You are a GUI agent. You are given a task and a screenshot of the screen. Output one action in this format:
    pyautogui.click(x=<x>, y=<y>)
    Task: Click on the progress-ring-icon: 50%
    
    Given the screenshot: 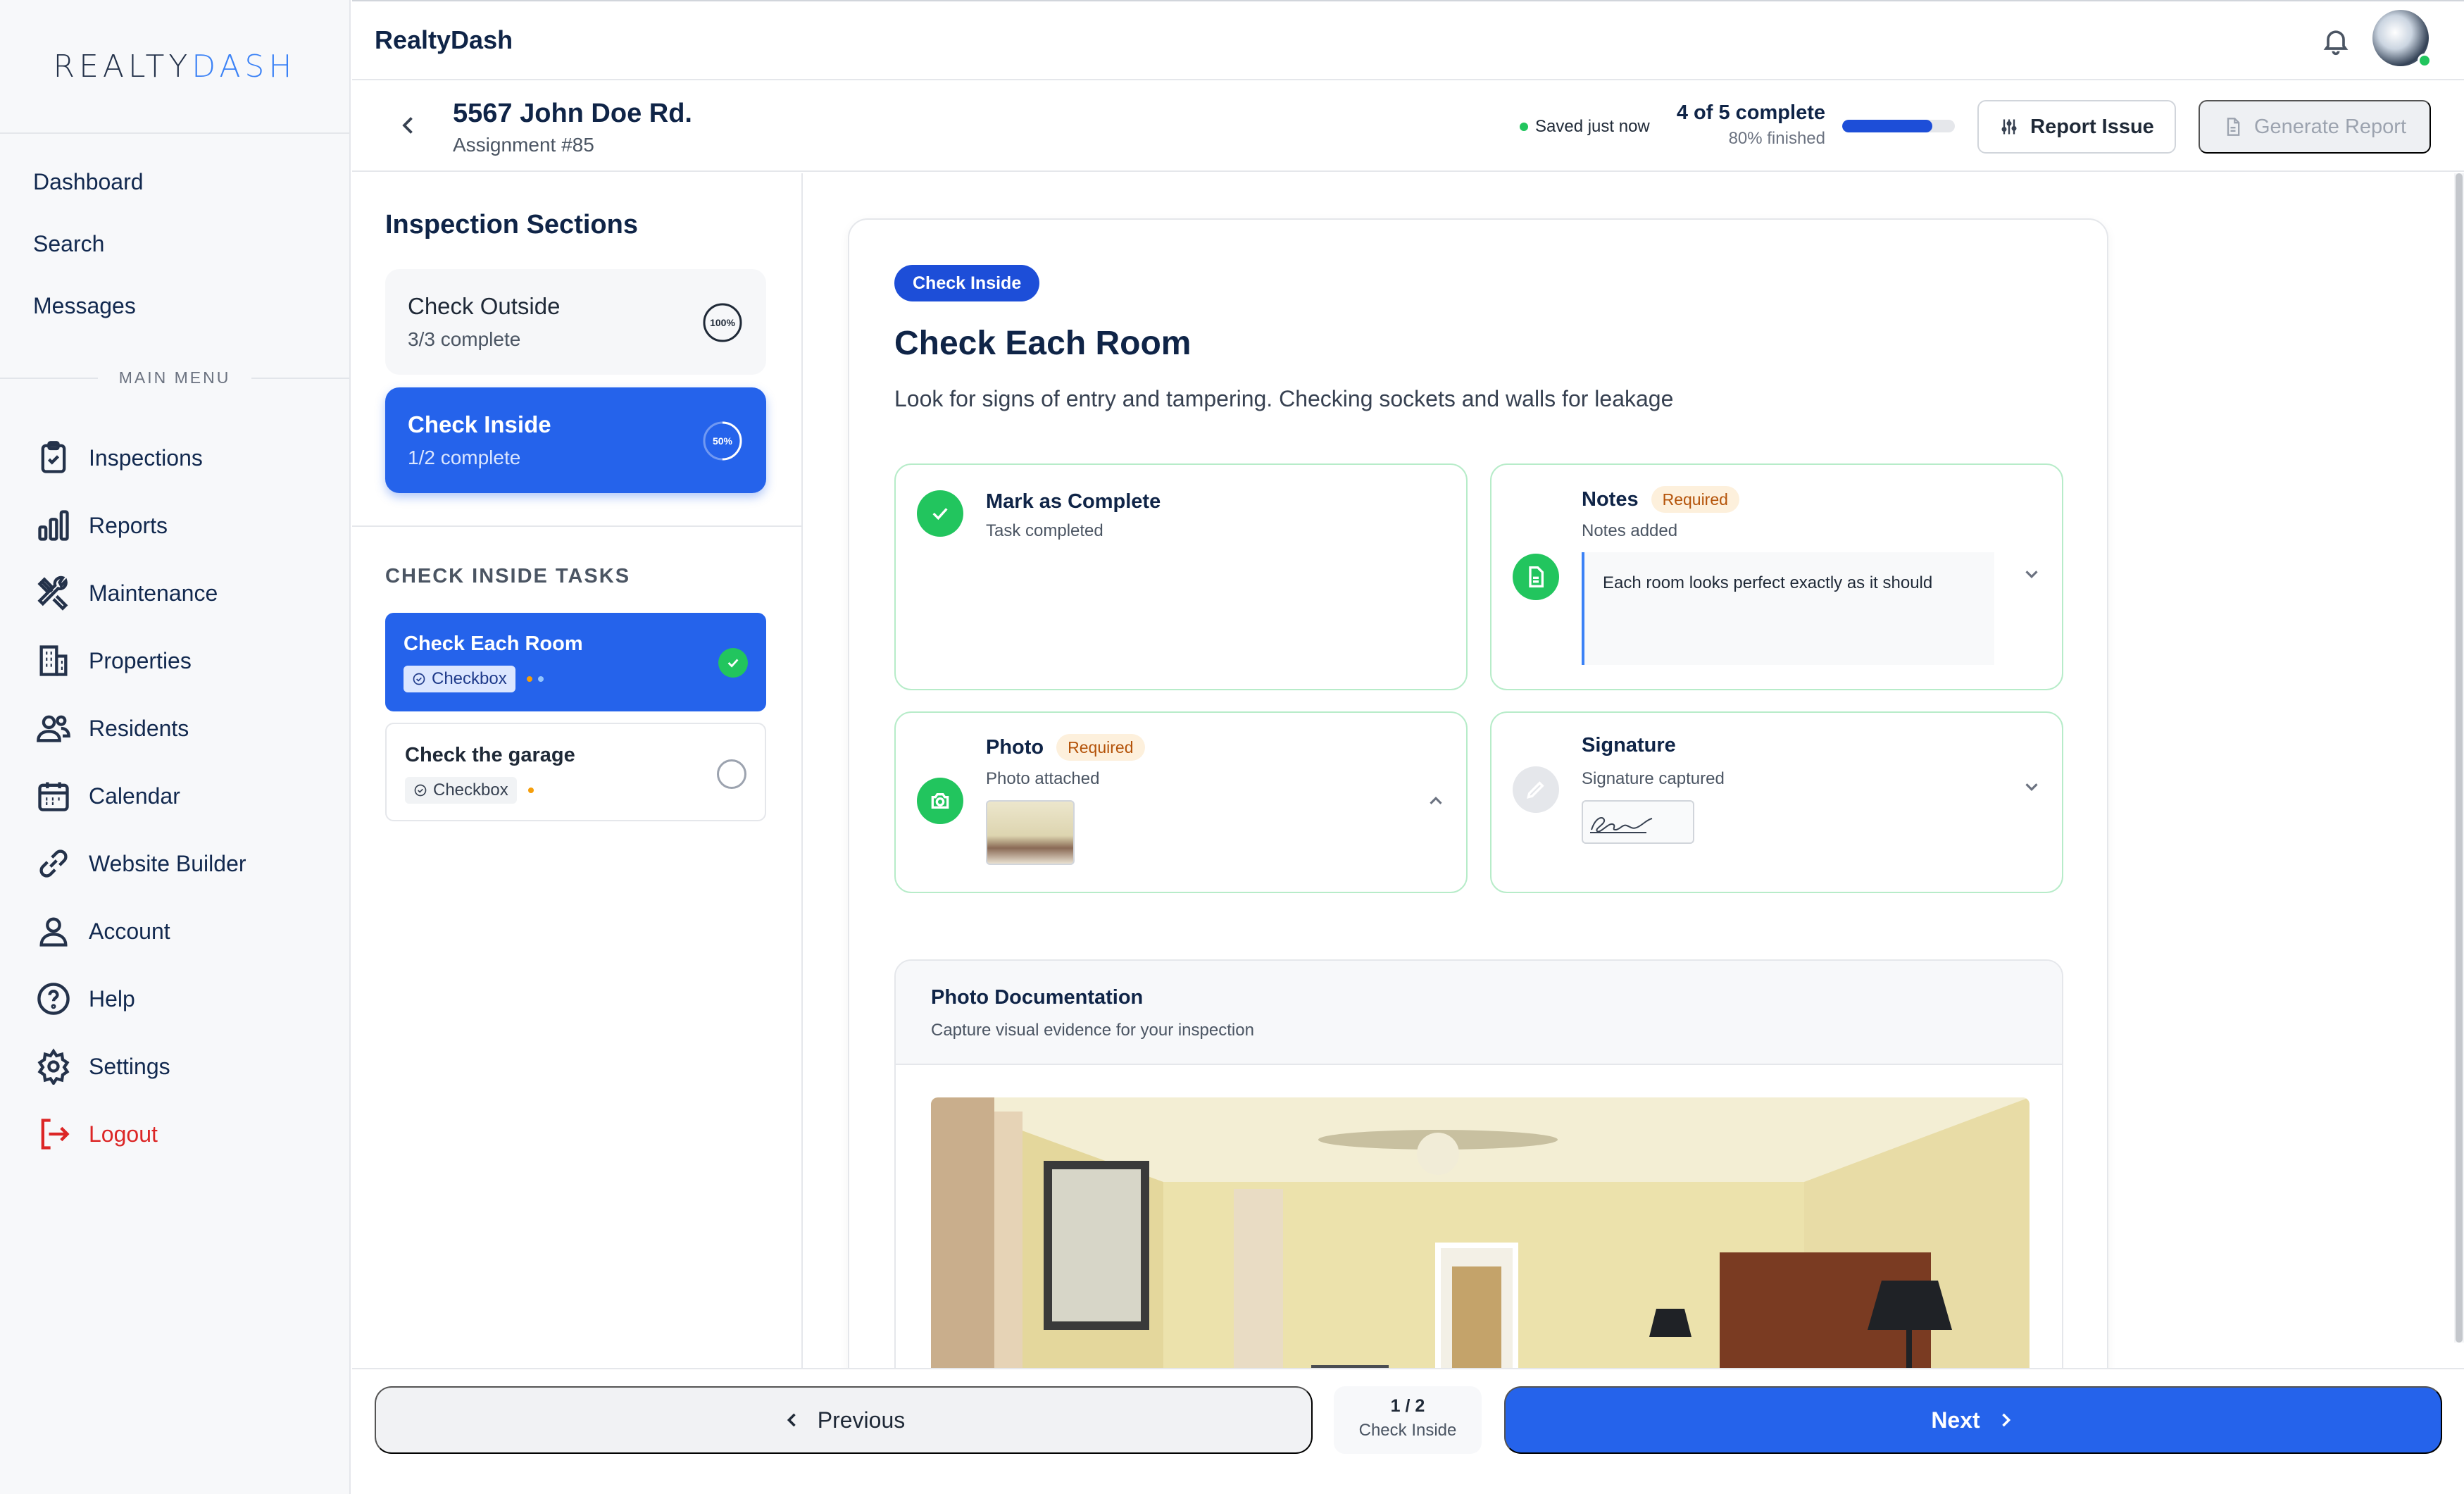 What is the action you would take?
    pyautogui.click(x=722, y=441)
    